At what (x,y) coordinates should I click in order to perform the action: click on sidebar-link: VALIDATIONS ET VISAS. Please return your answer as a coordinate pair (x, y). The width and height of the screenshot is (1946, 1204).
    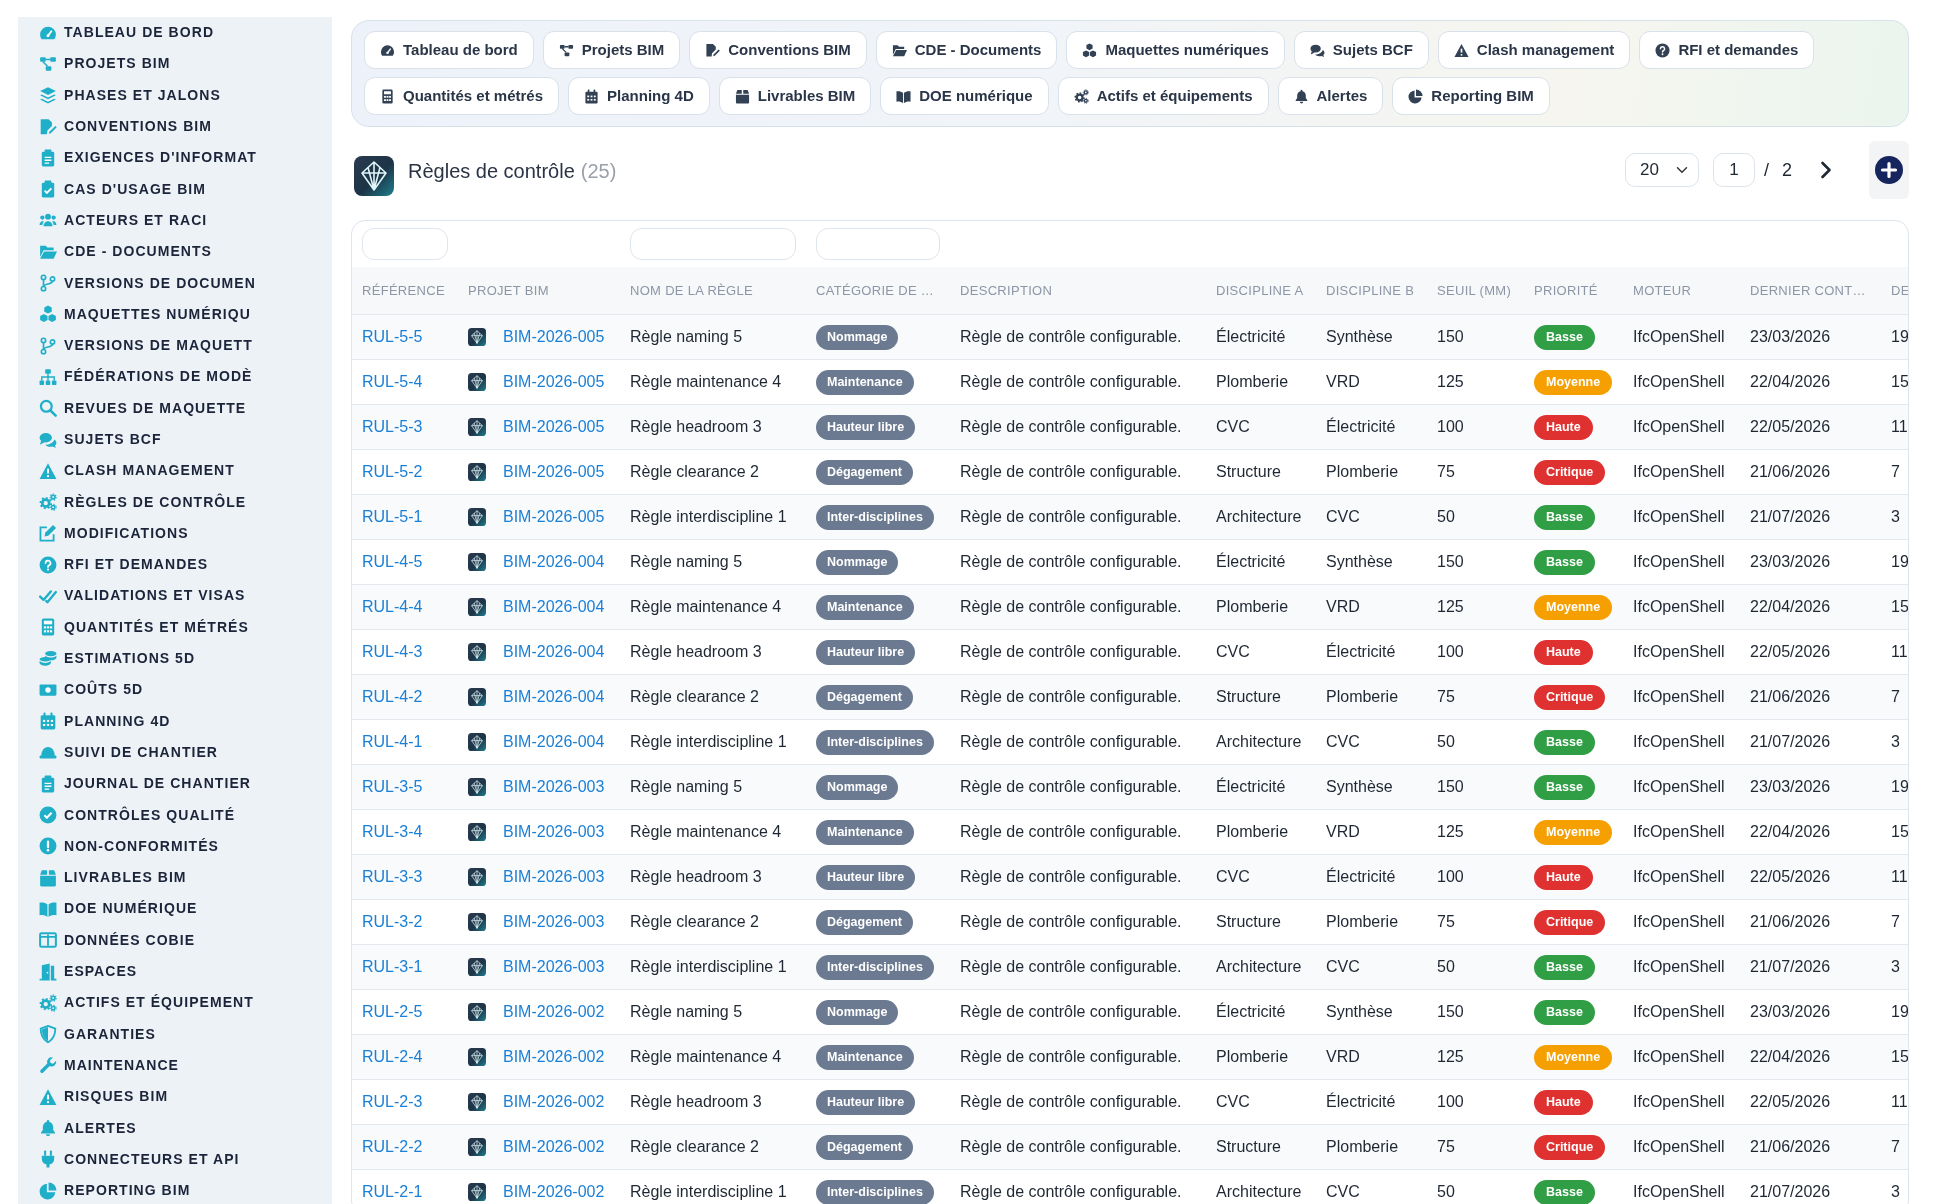
    Looking at the image, I should click on (185, 596).